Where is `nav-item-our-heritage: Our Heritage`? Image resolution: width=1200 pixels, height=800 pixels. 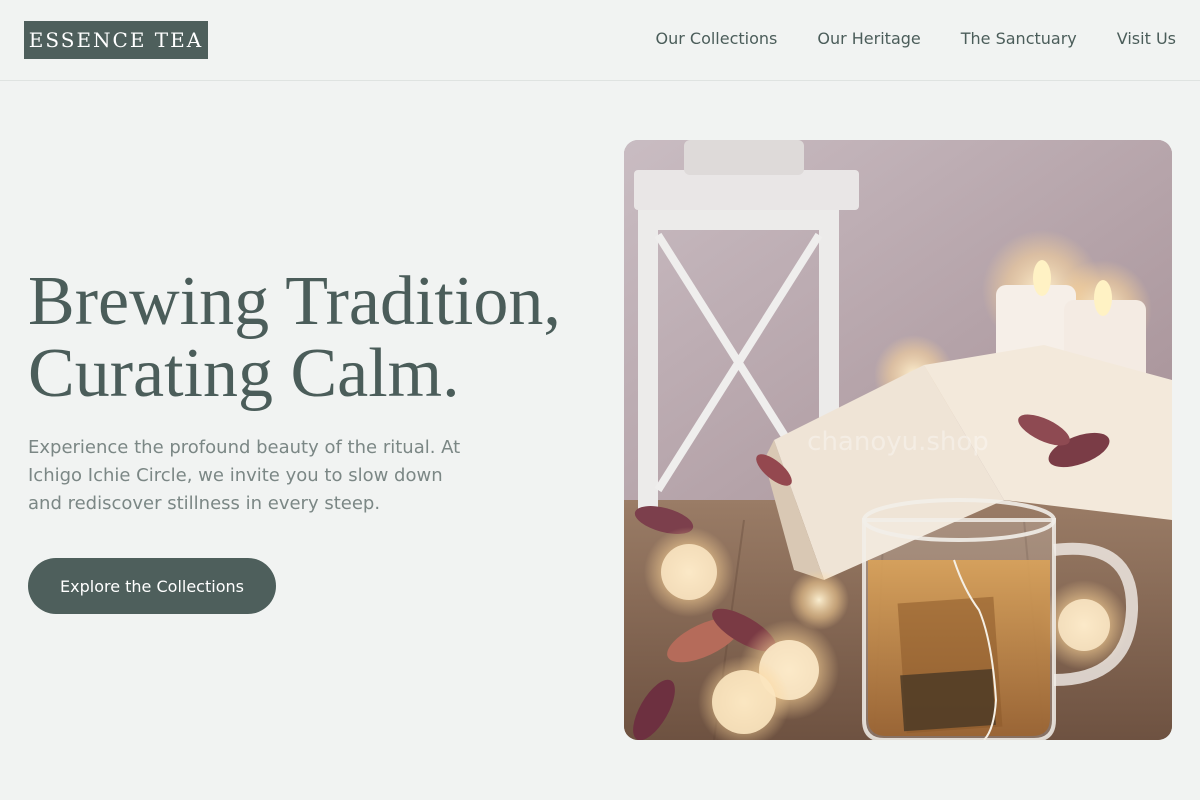
nav-item-our-heritage: Our Heritage is located at coordinates (868, 39).